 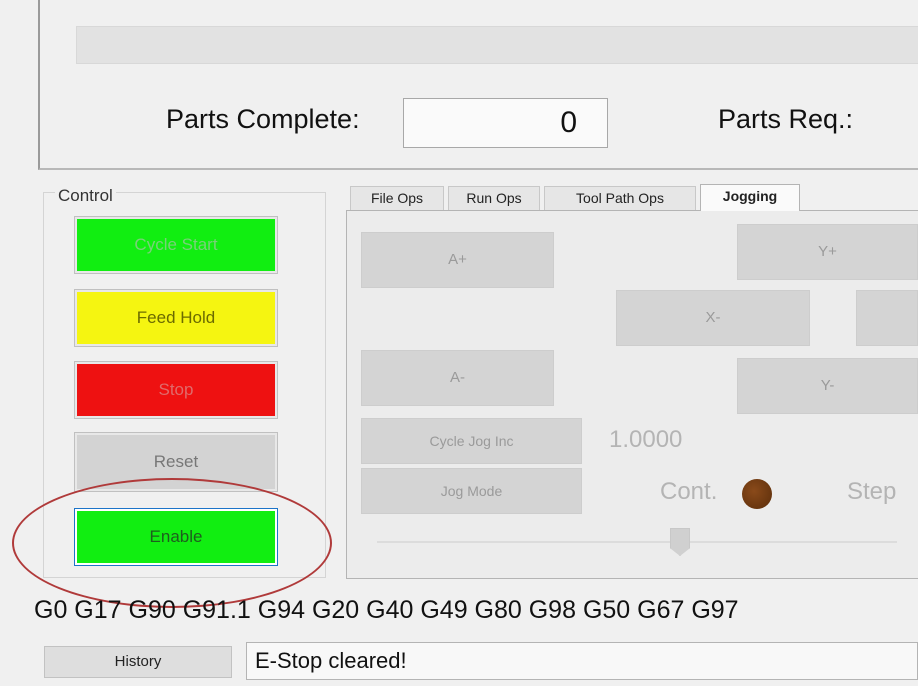 I want to click on feed-hold-button: Feed Hold, so click(x=176, y=318).